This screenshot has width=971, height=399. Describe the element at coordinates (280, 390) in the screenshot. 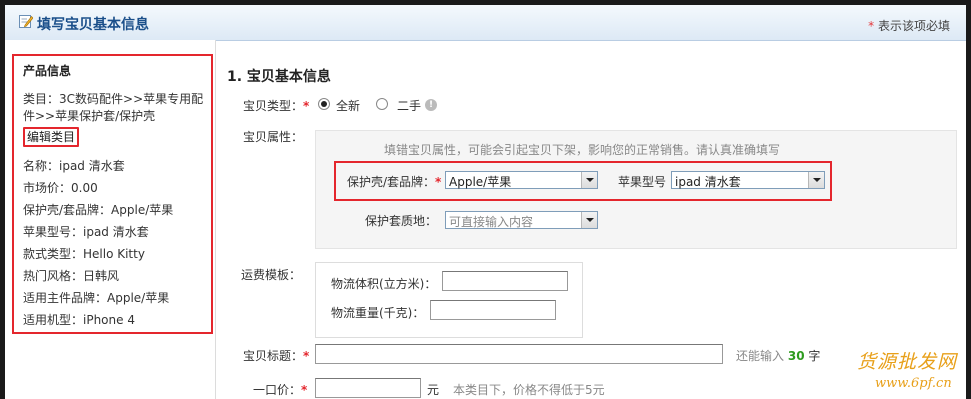

I see `price-label: 一口价：*` at that location.